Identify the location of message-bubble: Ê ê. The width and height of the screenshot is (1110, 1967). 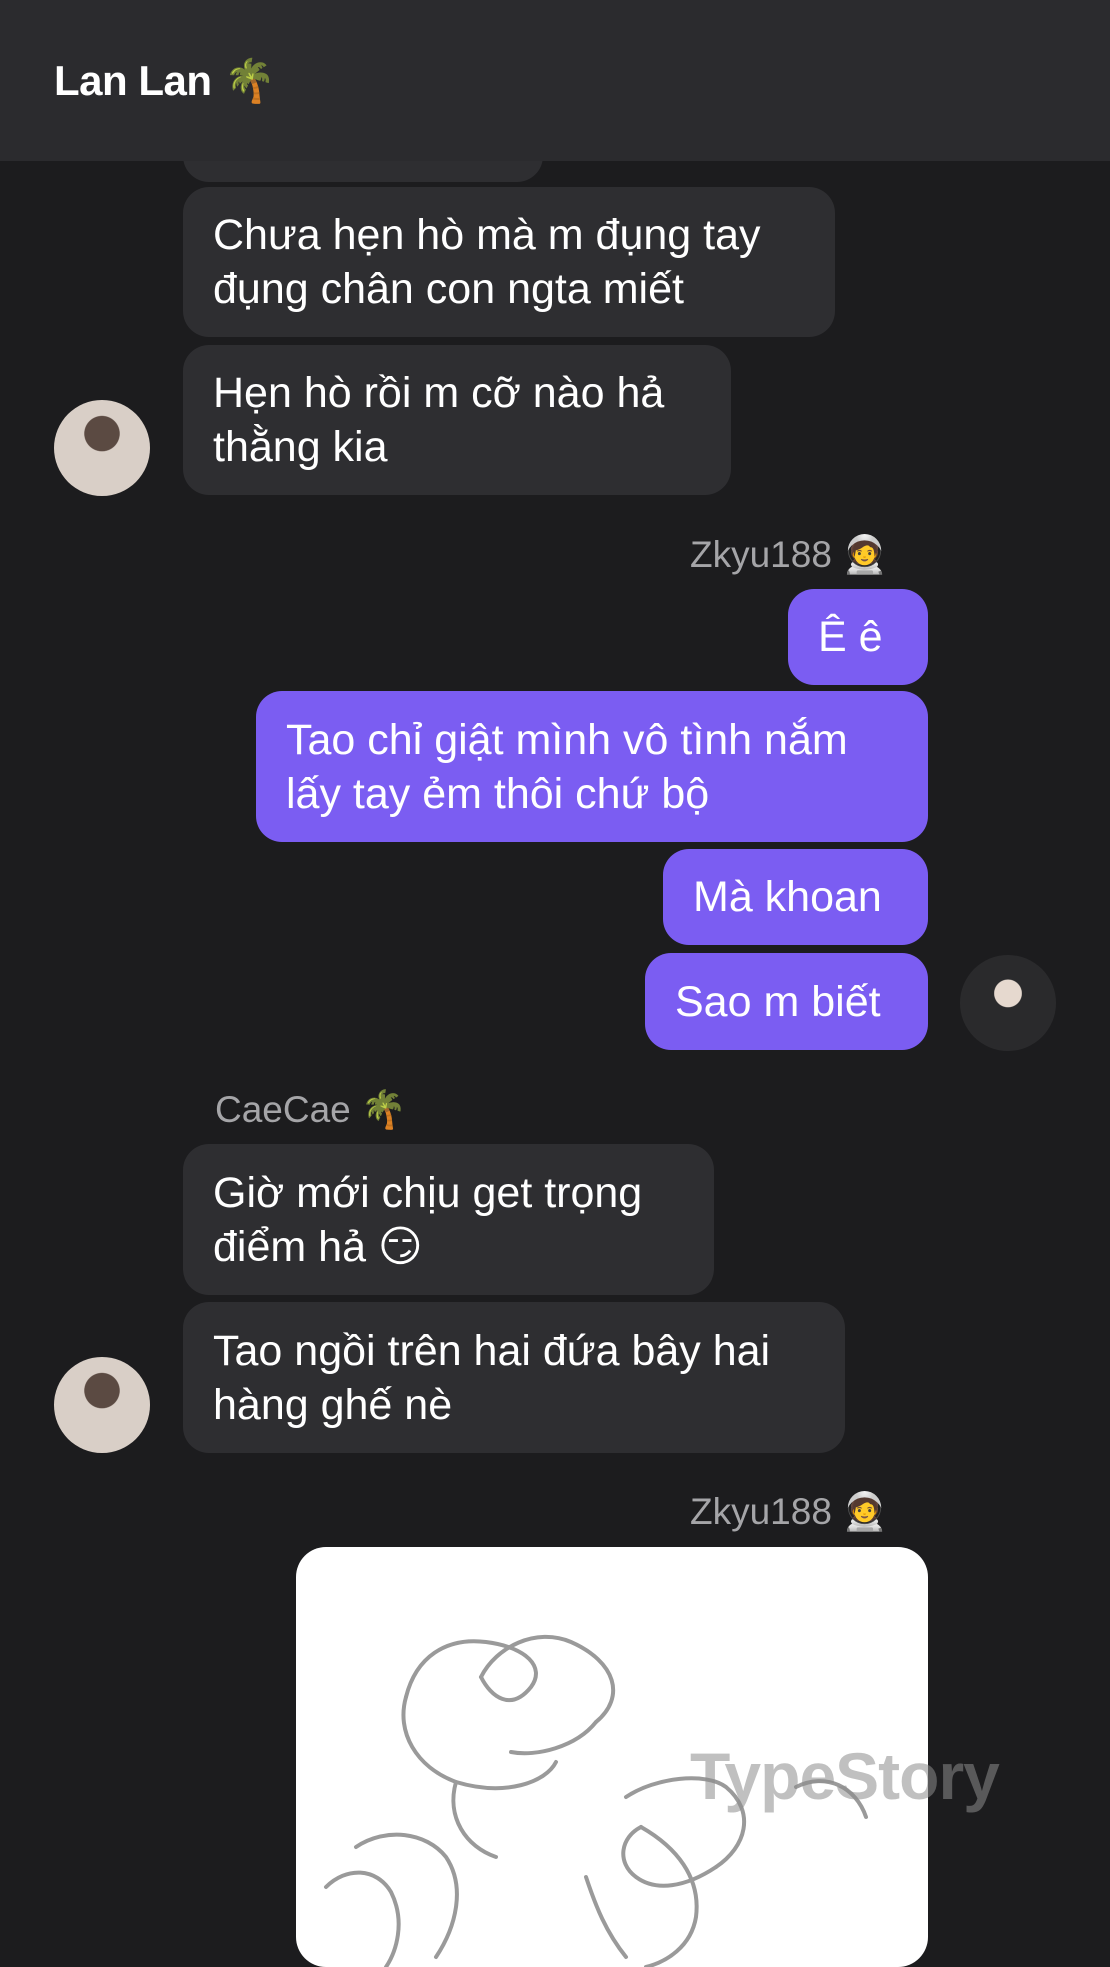
(858, 637).